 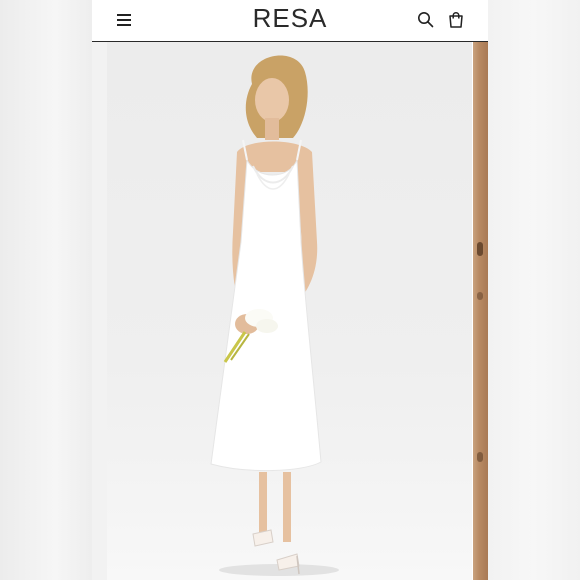 What do you see at coordinates (290, 21) in the screenshot?
I see `site-header: RESA` at bounding box center [290, 21].